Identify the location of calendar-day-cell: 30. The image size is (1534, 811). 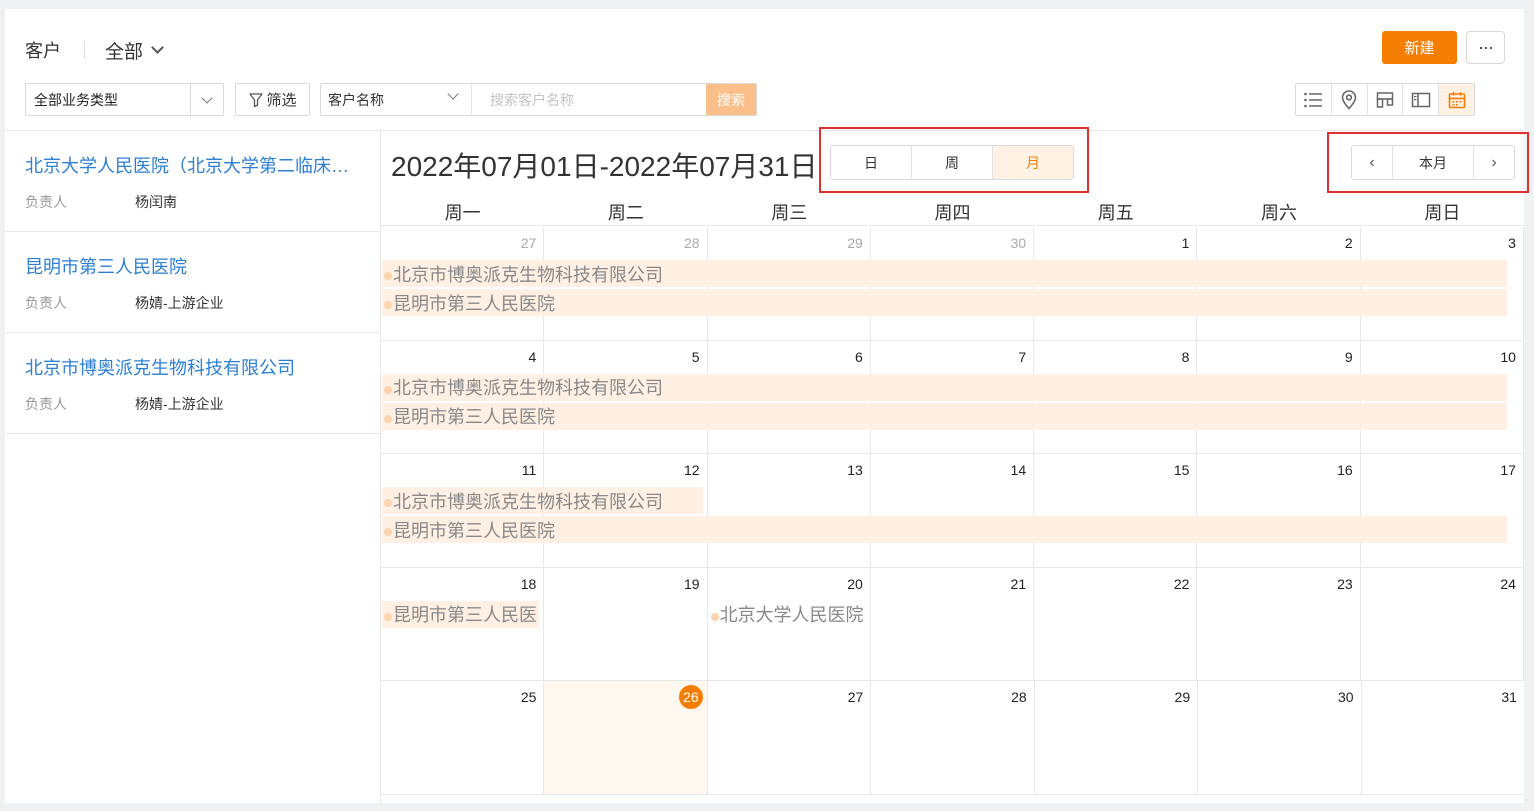
(1280, 737).